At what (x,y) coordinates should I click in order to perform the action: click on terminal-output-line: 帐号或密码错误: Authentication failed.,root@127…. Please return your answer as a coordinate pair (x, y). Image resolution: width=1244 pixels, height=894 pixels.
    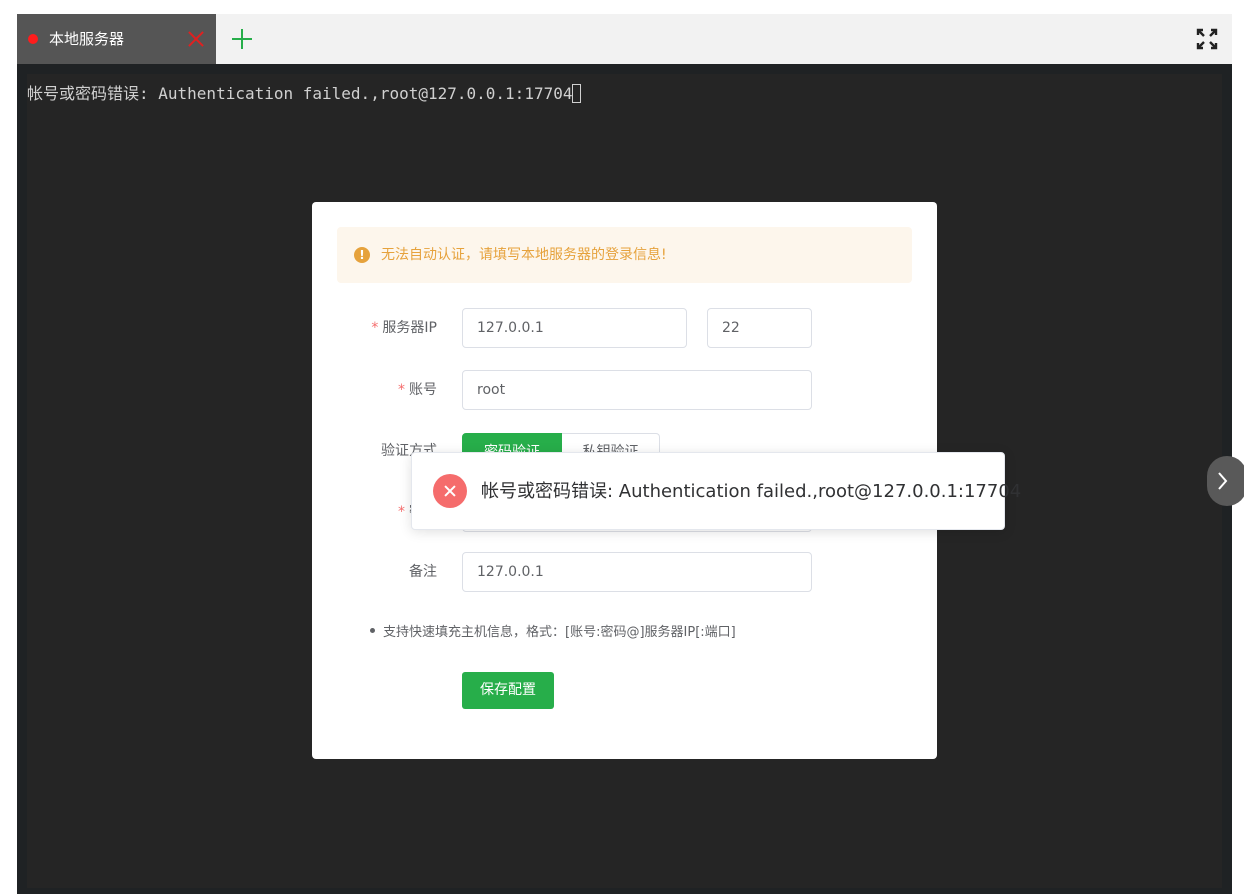
    Looking at the image, I should click on (304, 94).